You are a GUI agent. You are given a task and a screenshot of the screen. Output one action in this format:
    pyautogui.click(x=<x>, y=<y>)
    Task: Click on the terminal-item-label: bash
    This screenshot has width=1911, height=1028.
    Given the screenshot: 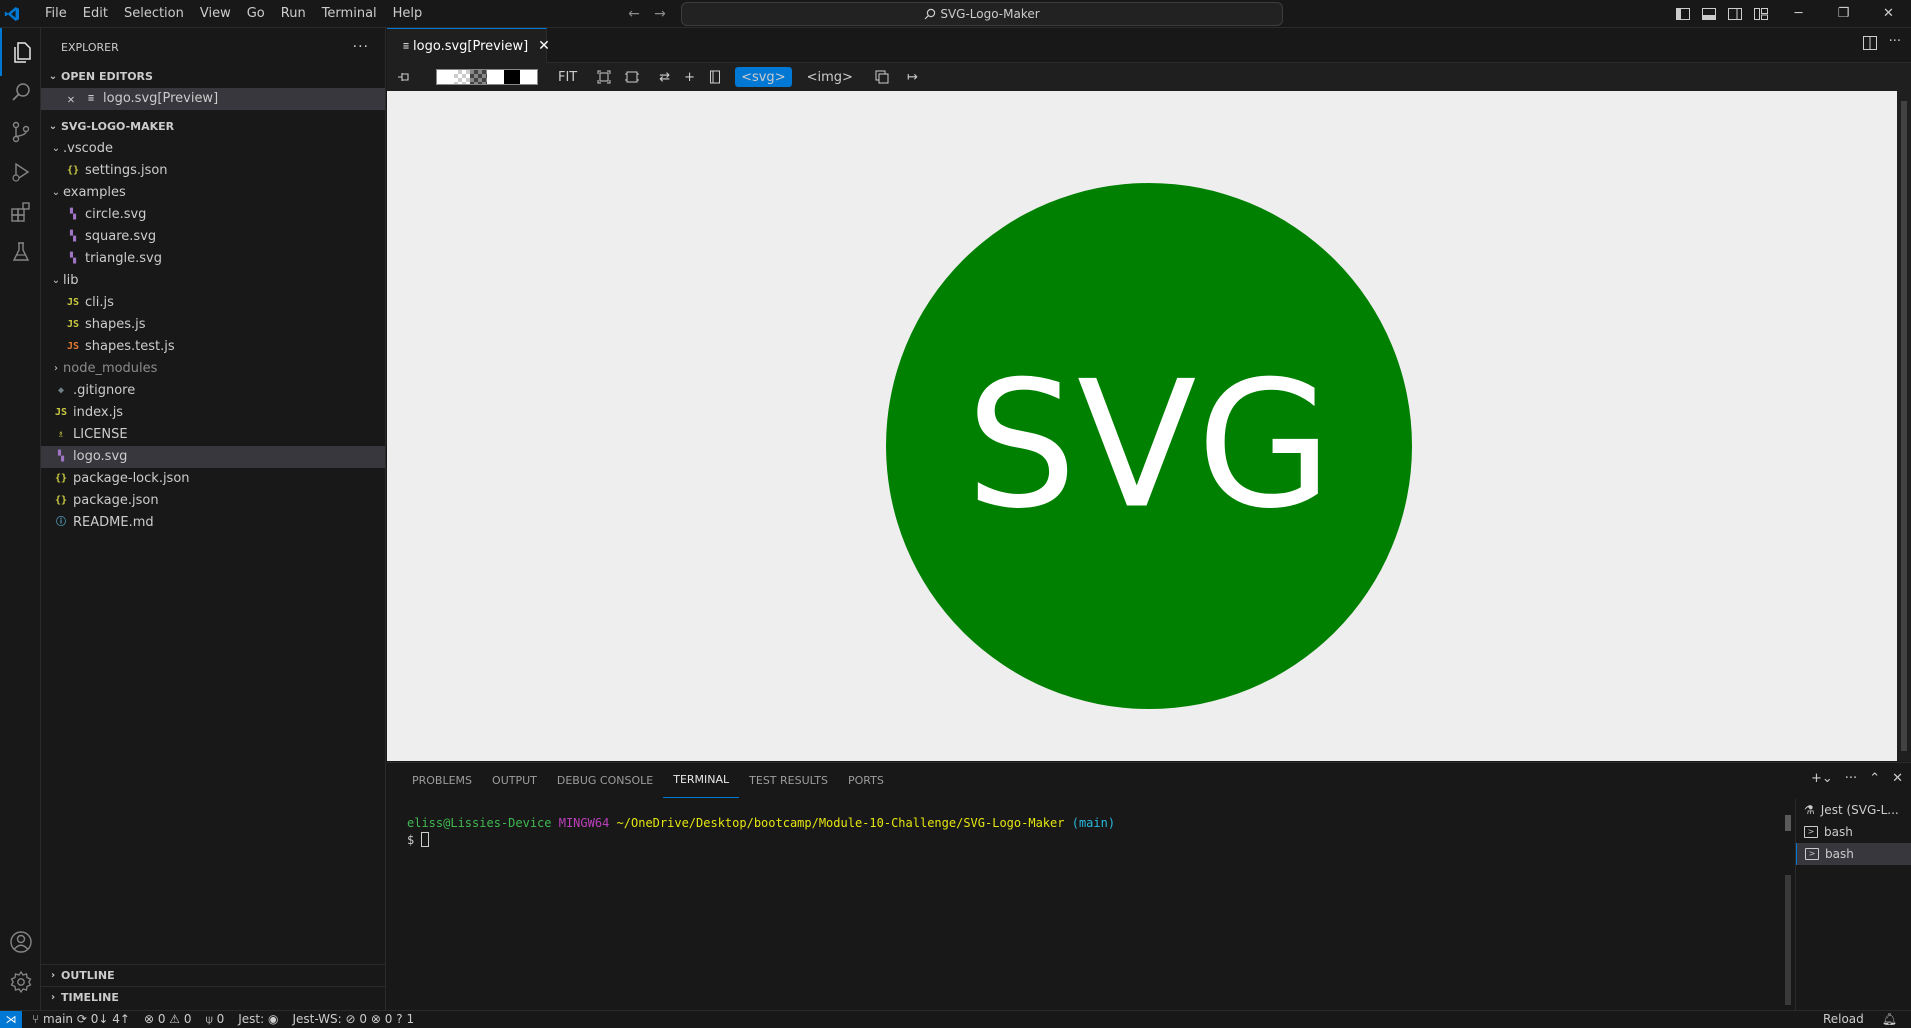 What is the action you would take?
    pyautogui.click(x=1838, y=832)
    